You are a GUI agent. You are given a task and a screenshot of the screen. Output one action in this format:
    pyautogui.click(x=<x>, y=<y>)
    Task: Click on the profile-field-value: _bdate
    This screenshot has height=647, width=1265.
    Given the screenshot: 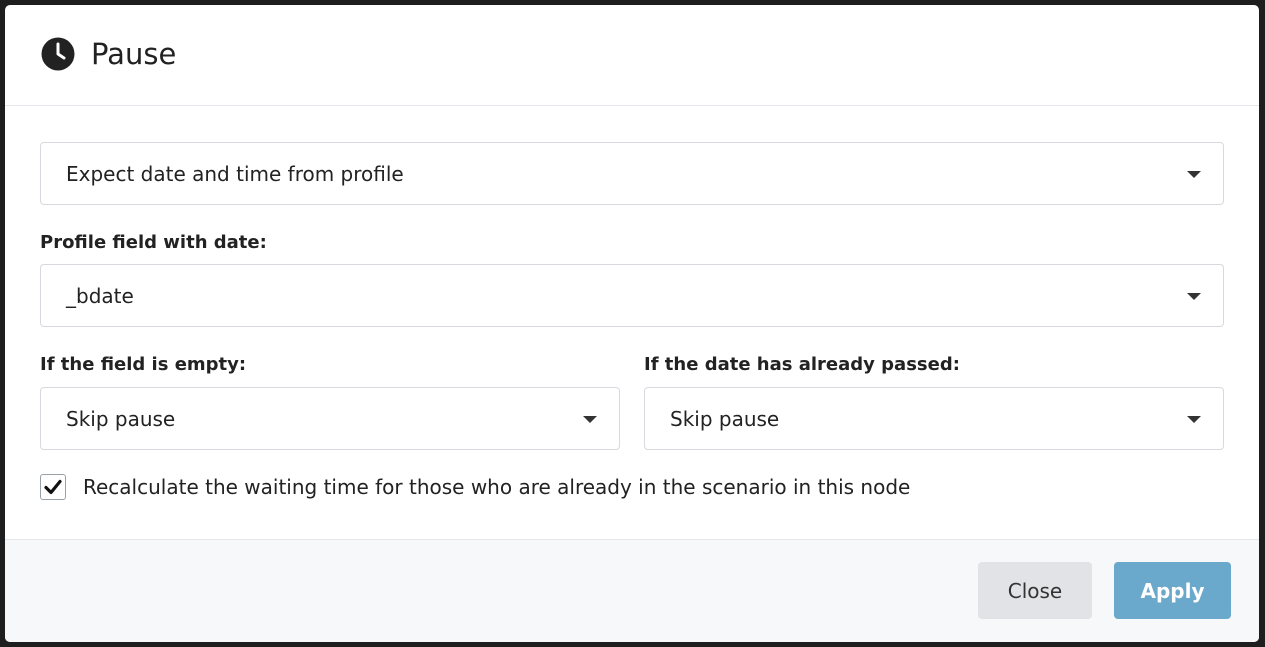 What is the action you would take?
    pyautogui.click(x=100, y=295)
    